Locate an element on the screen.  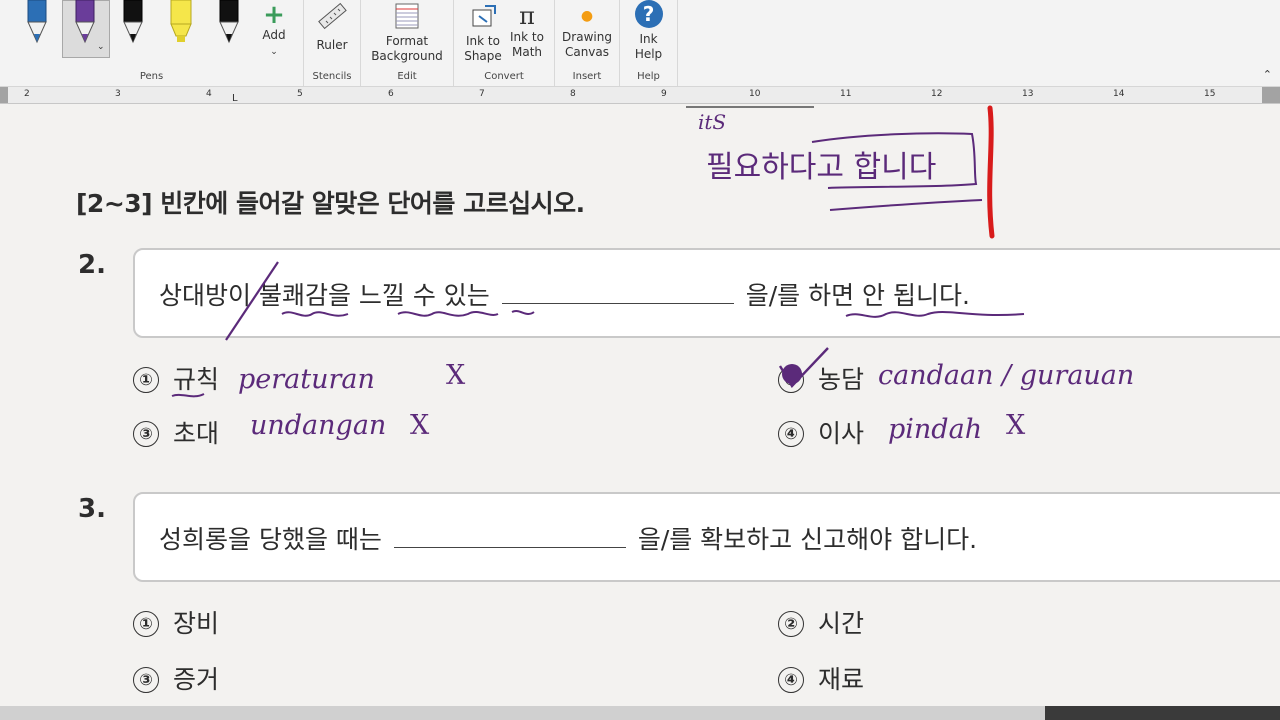
ruler-number: 15 is located at coordinates (1210, 94).